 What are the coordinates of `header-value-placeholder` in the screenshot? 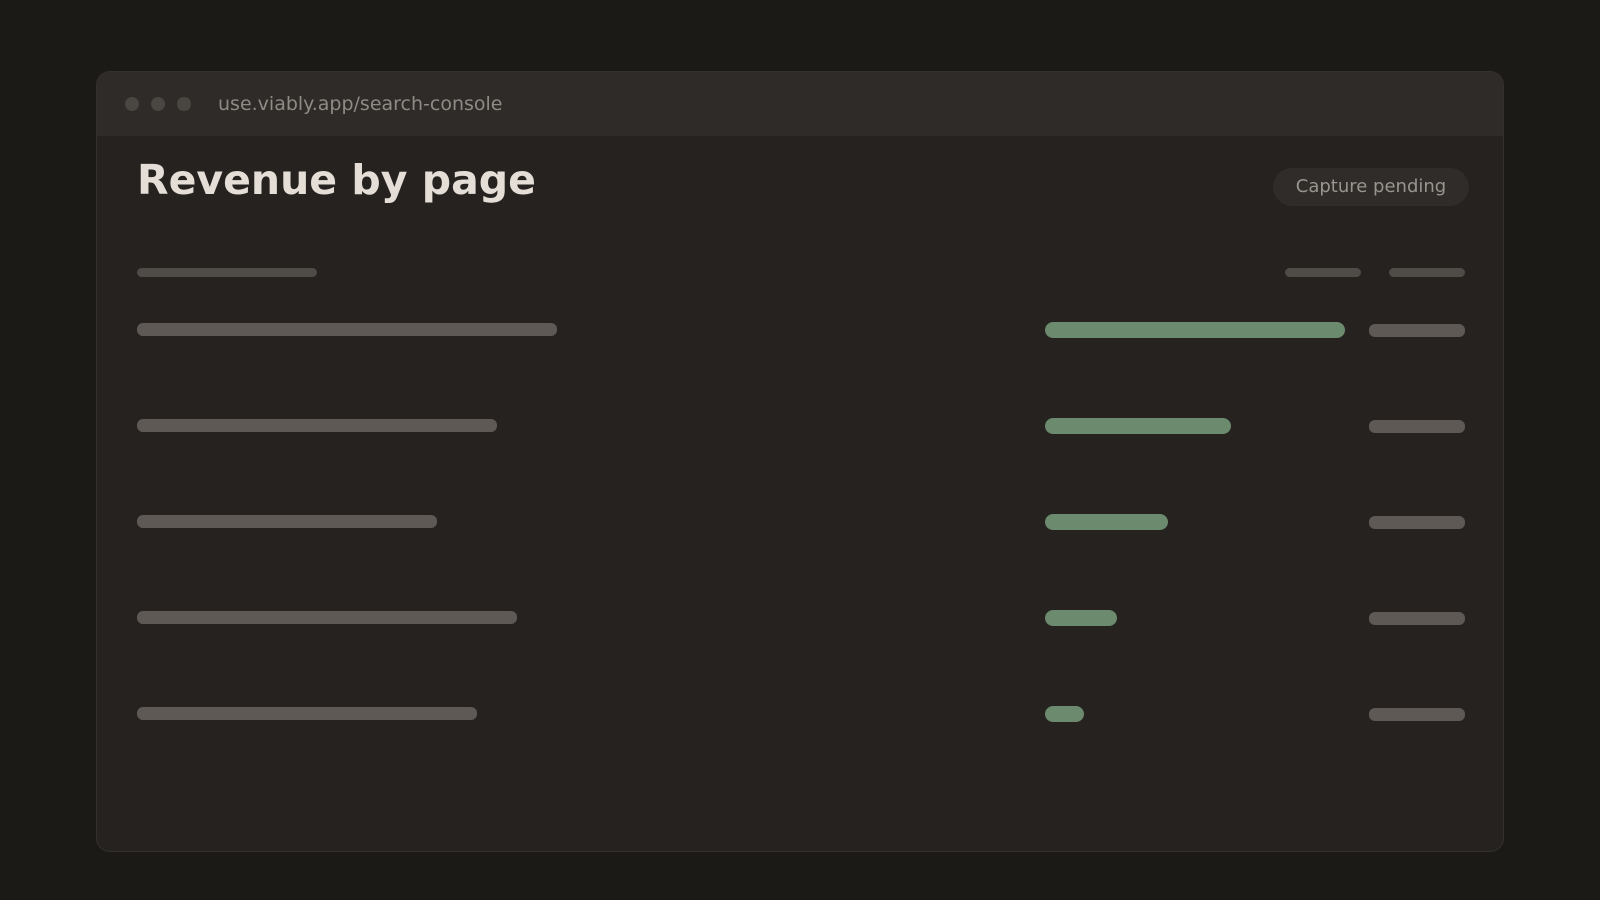 It's located at (1427, 272).